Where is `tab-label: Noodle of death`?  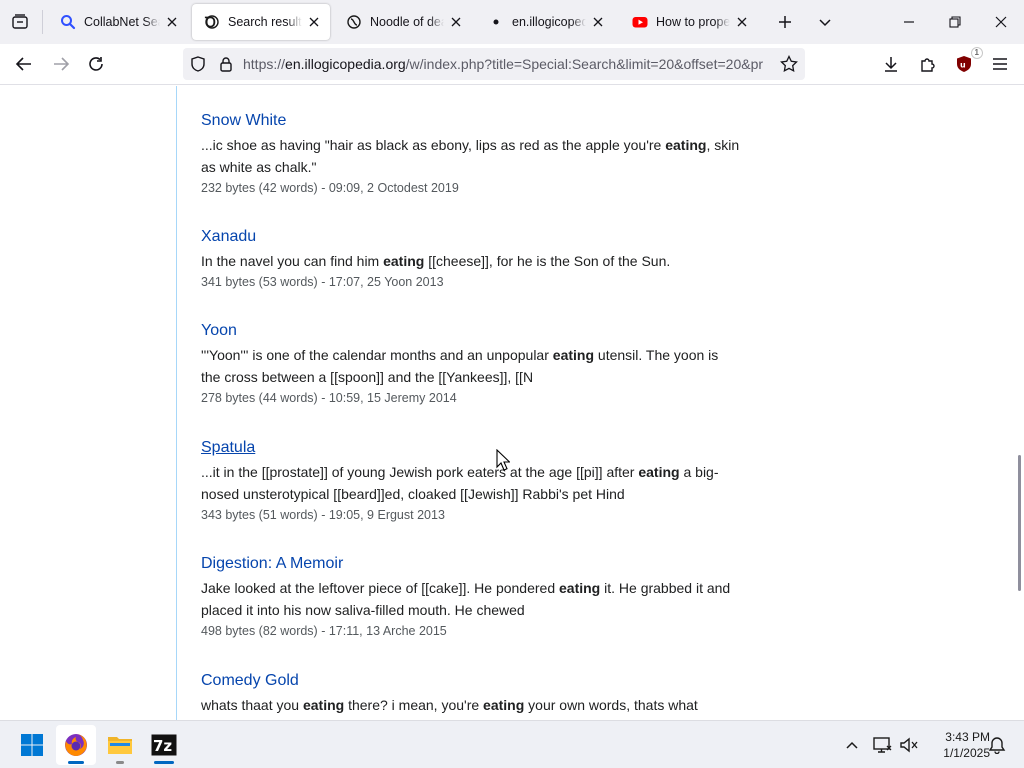
tab-label: Noodle of death is located at coordinates (407, 22).